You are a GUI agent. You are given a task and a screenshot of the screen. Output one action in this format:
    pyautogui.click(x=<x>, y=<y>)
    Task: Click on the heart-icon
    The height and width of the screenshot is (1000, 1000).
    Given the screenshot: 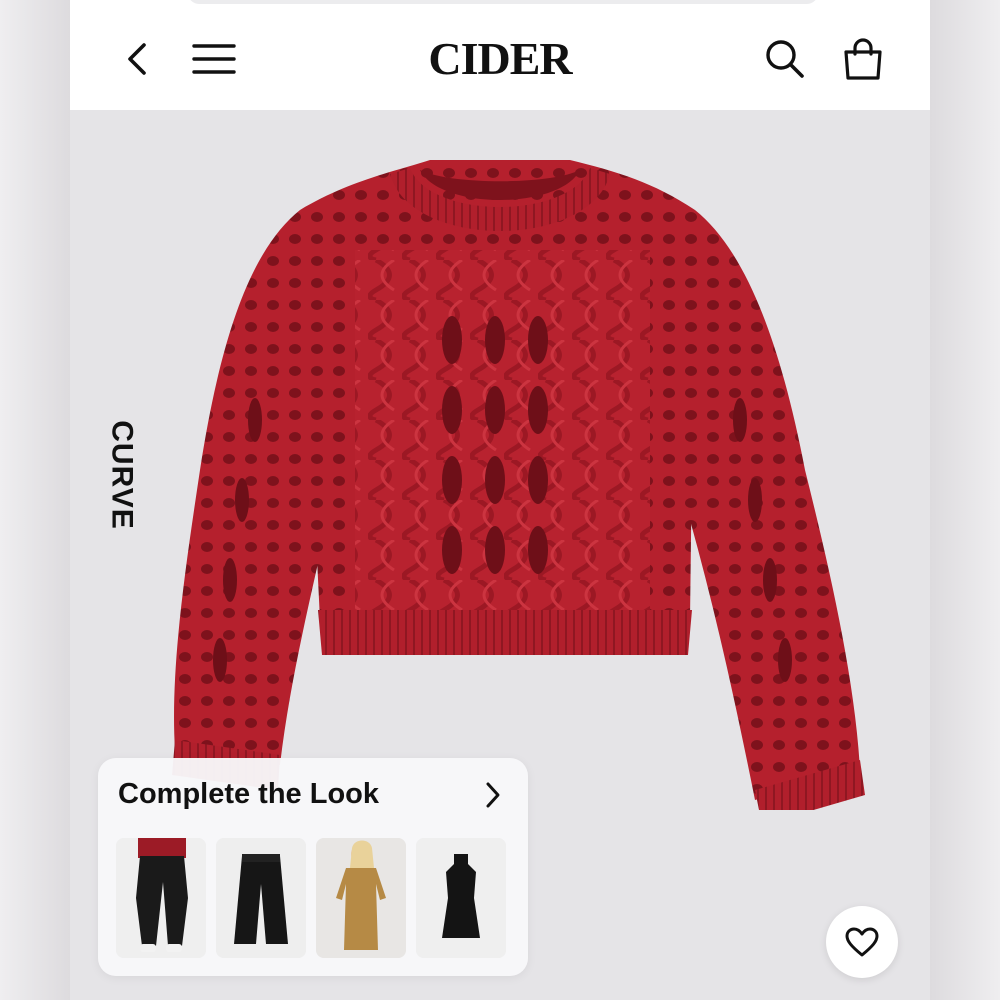 What is the action you would take?
    pyautogui.click(x=862, y=942)
    